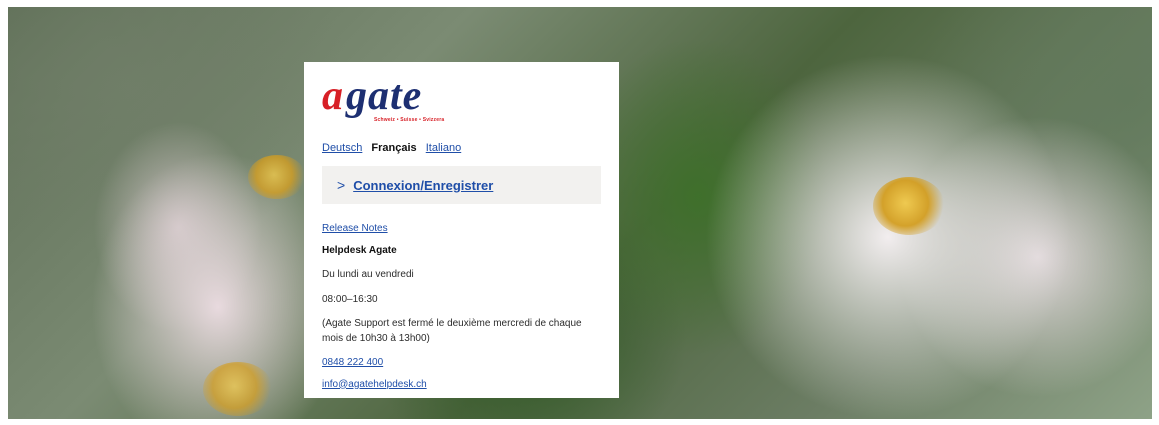 The width and height of the screenshot is (1159, 425). Describe the element at coordinates (368, 274) in the screenshot. I see `helpdesk-days: Du lundi au vendredi` at that location.